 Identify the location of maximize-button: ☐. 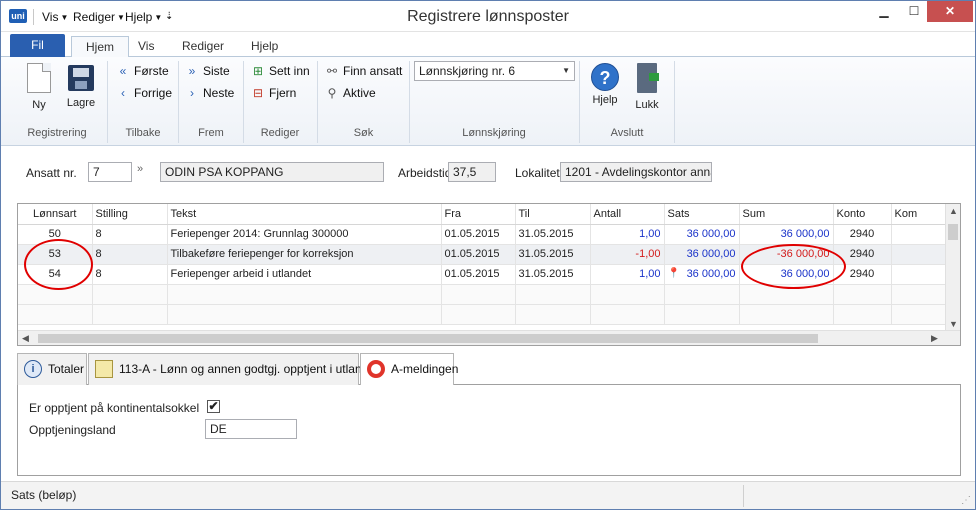
(914, 11).